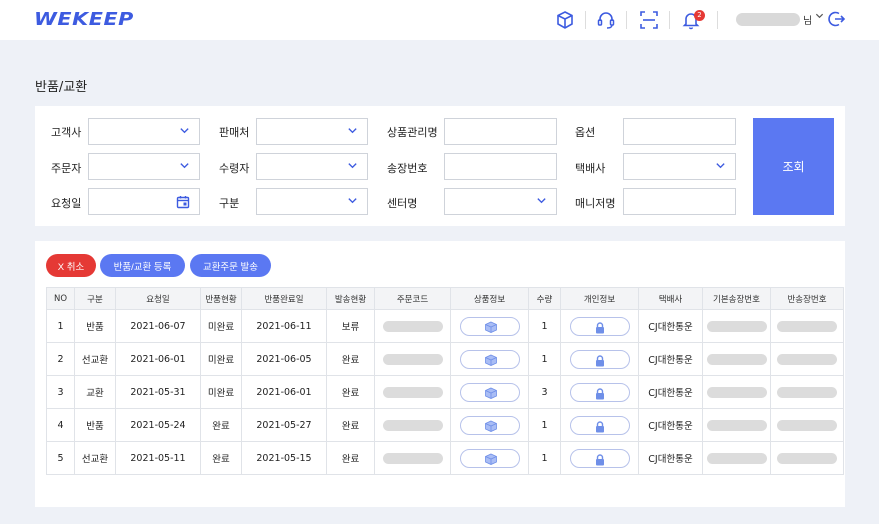  What do you see at coordinates (402, 203) in the screenshot?
I see `center-label: 센터명` at bounding box center [402, 203].